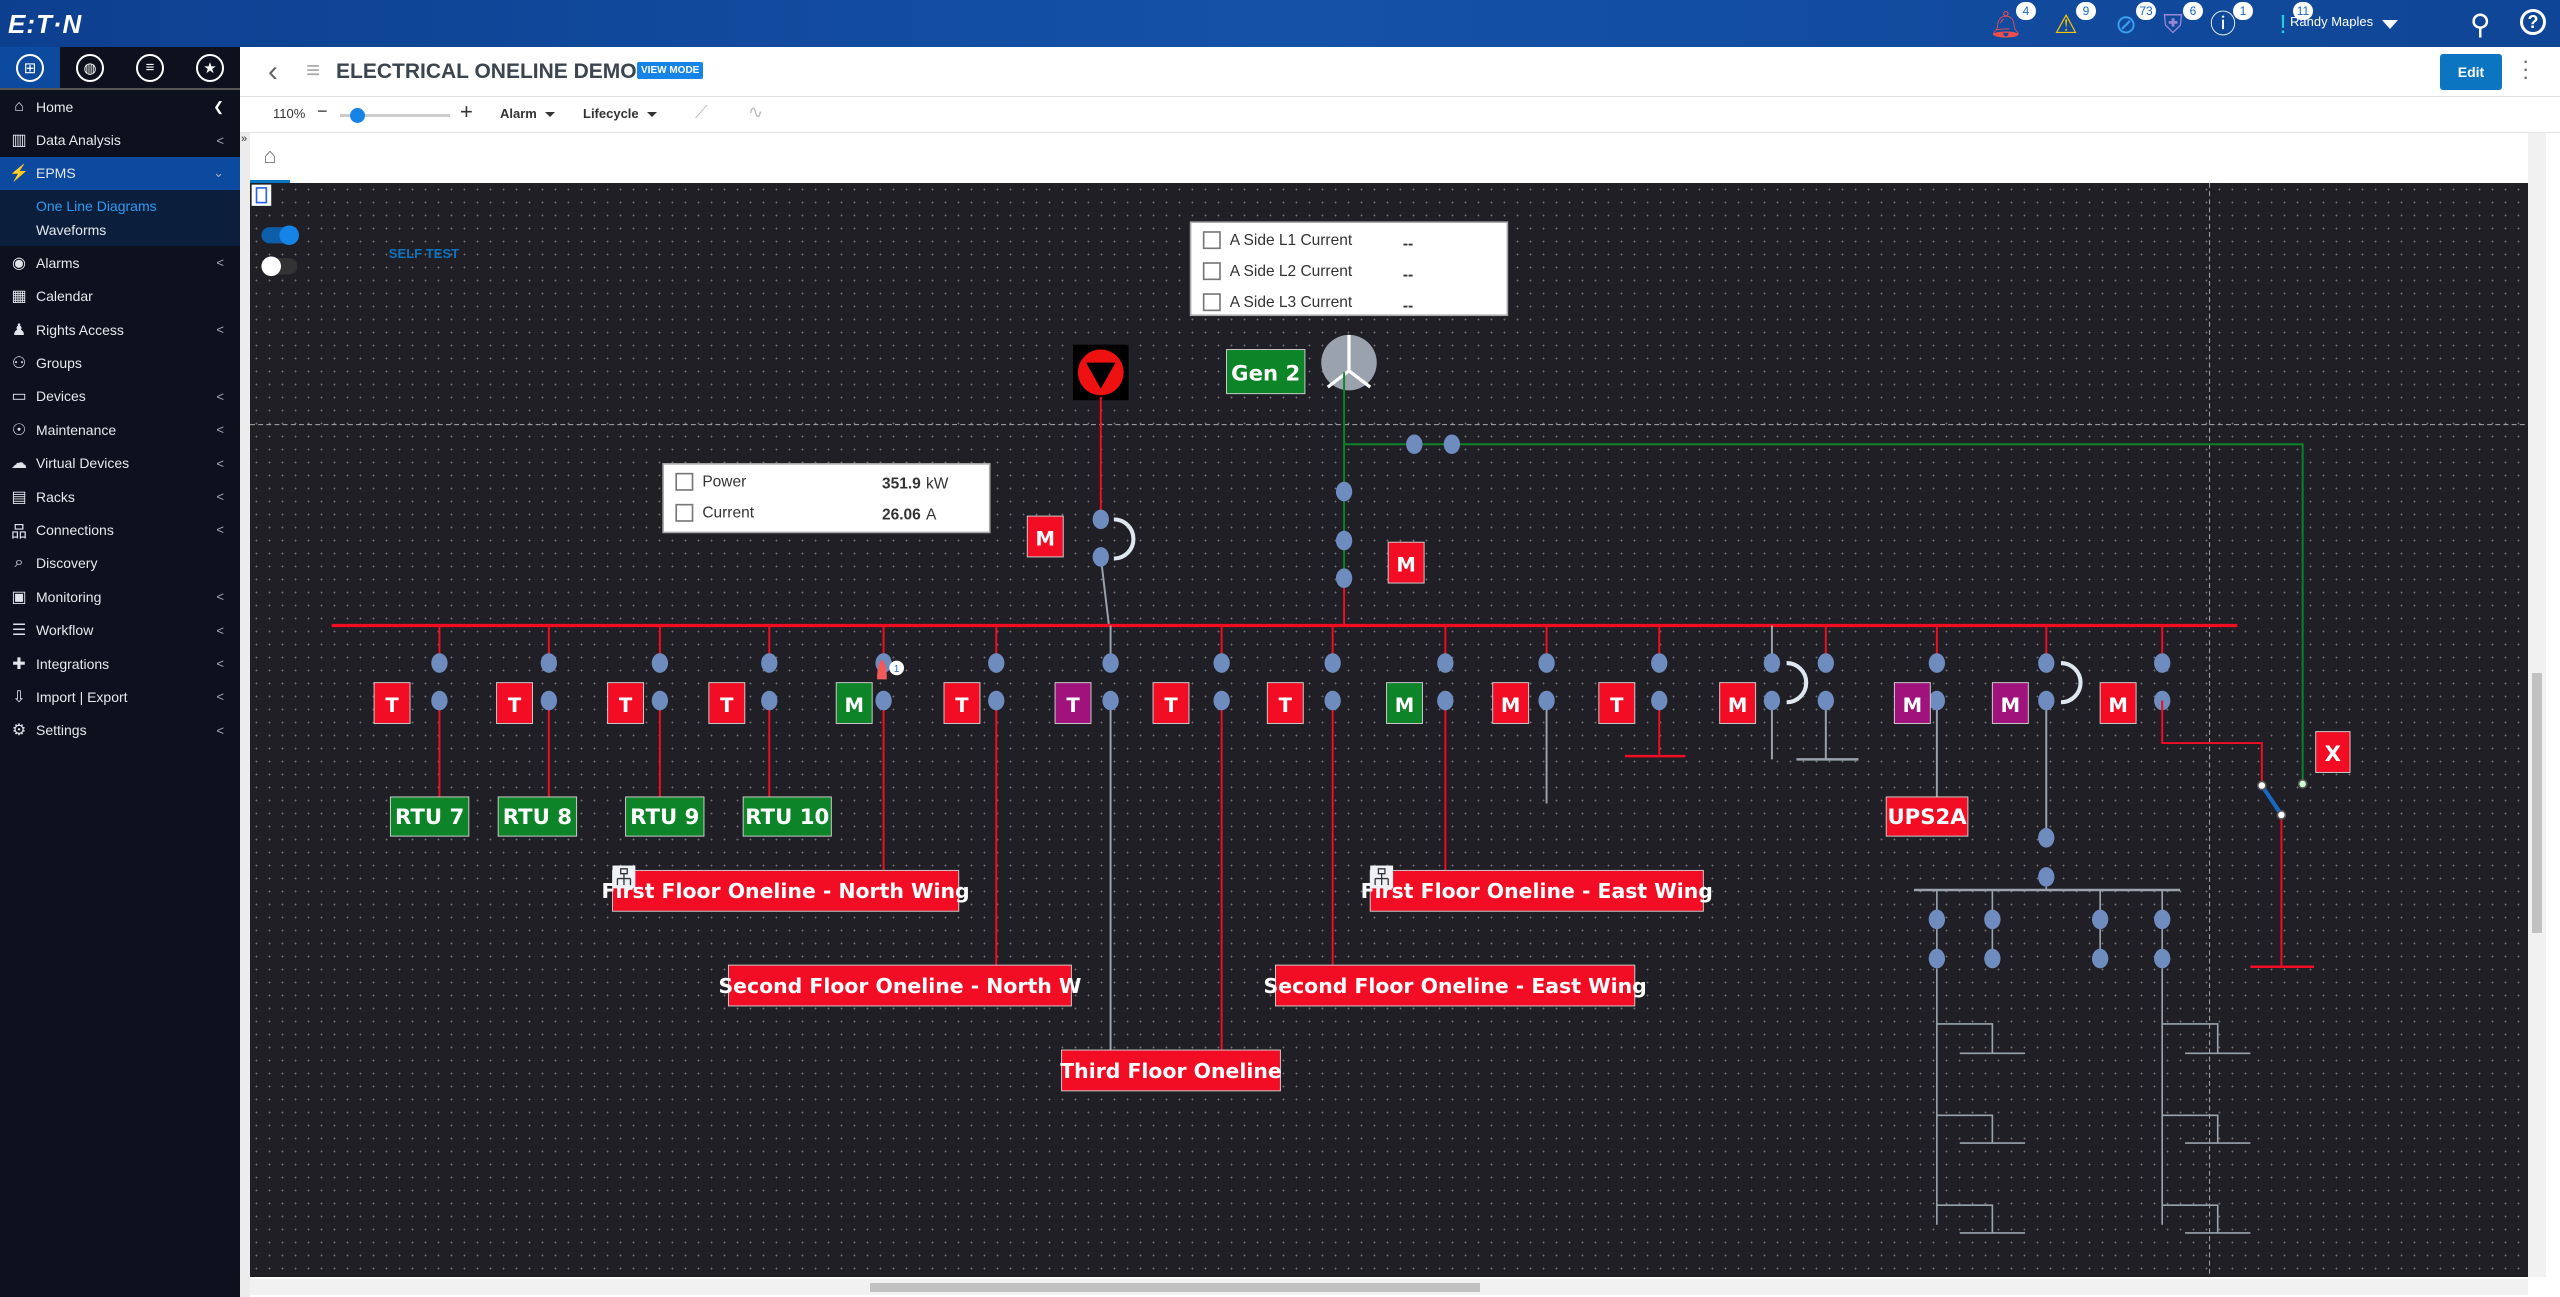 Image resolution: width=2560 pixels, height=1297 pixels. Describe the element at coordinates (120, 362) in the screenshot. I see `sidebar-item-groups: ⚇ Groups` at that location.